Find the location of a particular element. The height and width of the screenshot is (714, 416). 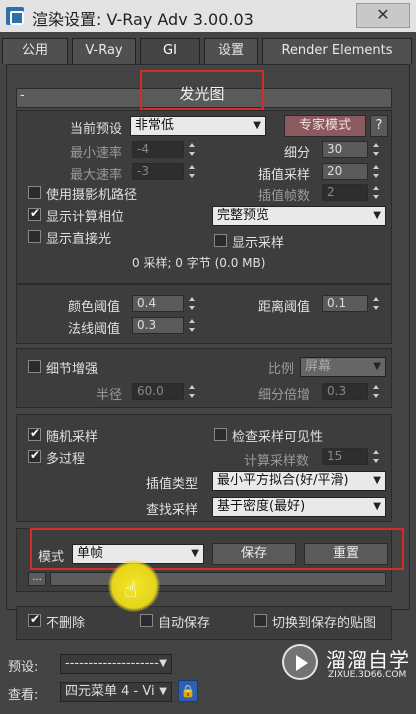

color-threshold-spinner-icon is located at coordinates (192, 303).